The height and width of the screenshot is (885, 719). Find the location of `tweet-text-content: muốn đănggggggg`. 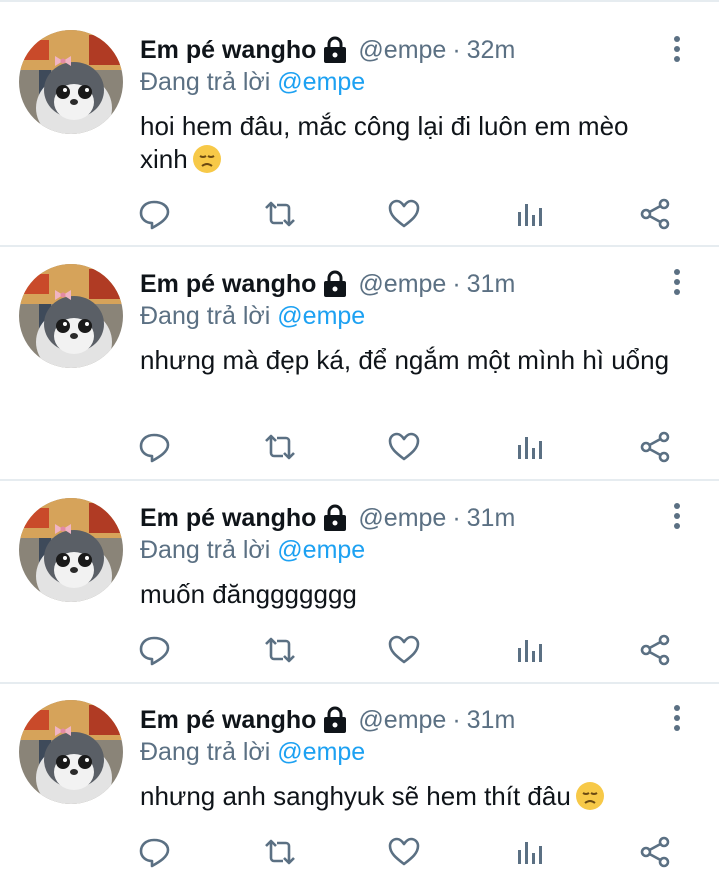

tweet-text-content: muốn đănggggggg is located at coordinates (248, 594).